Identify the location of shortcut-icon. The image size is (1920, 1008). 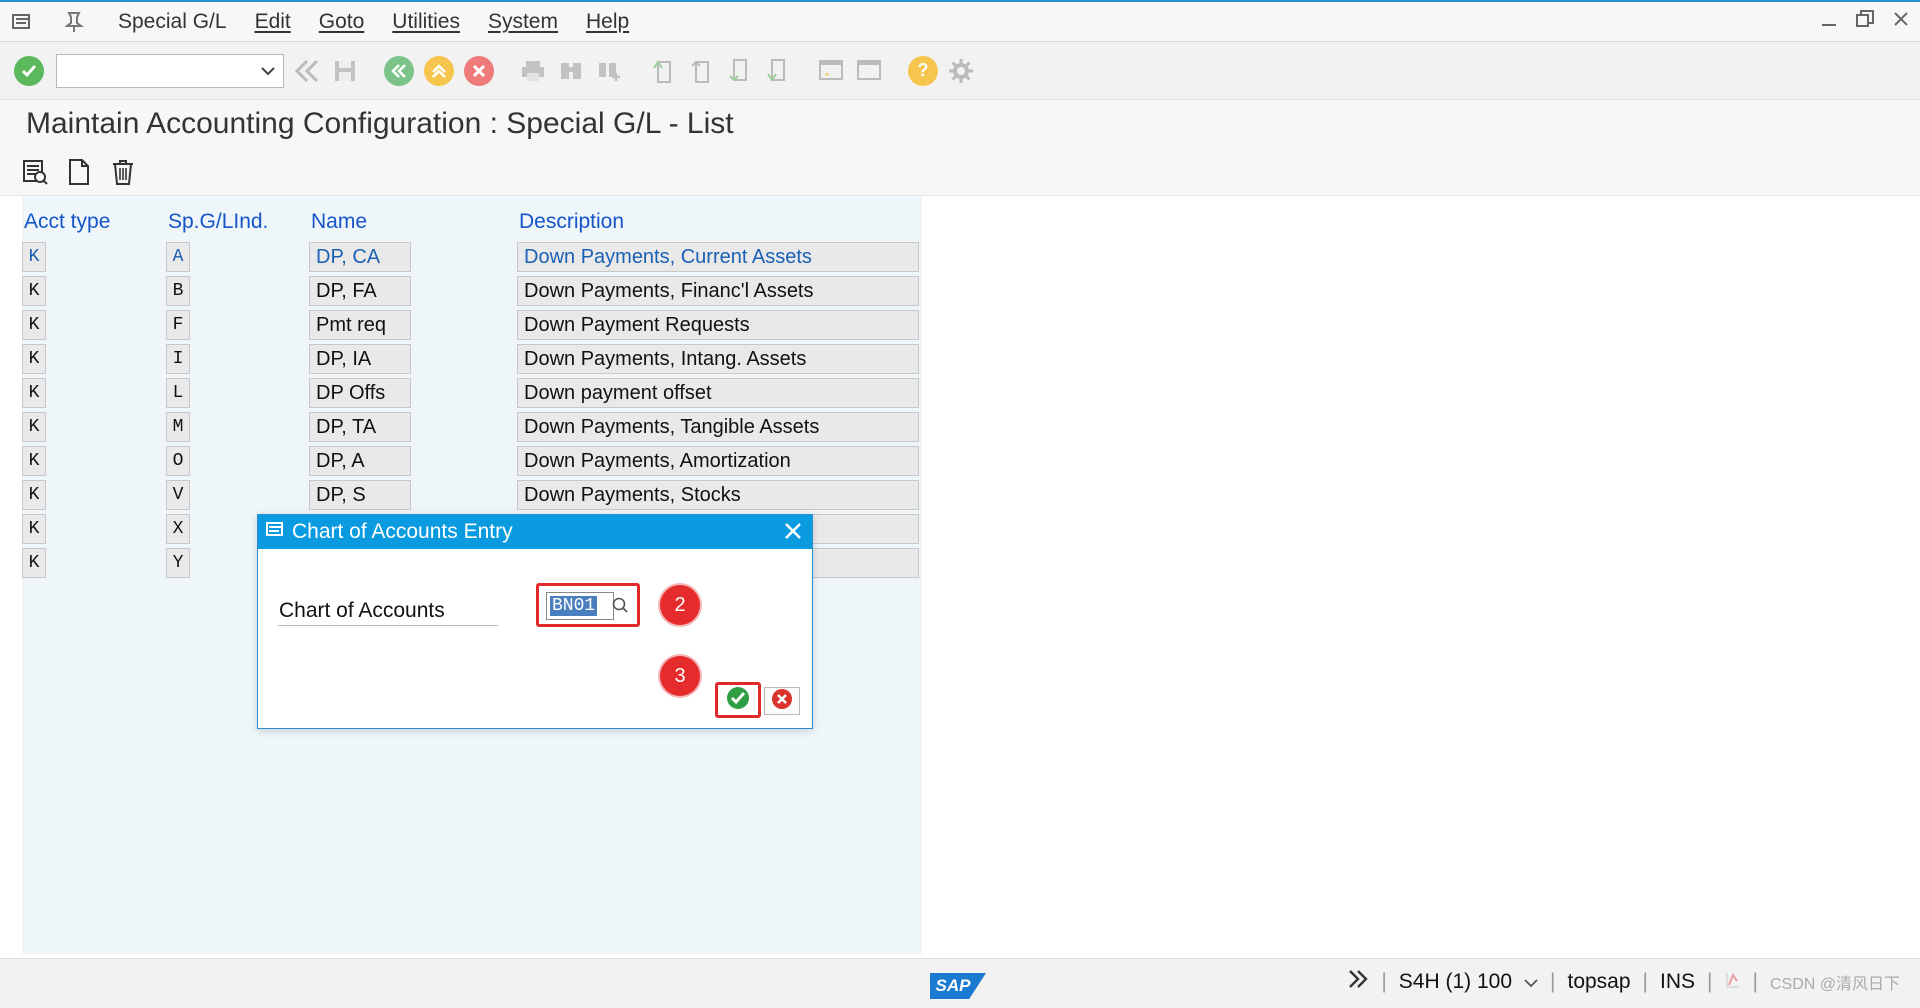
(869, 71).